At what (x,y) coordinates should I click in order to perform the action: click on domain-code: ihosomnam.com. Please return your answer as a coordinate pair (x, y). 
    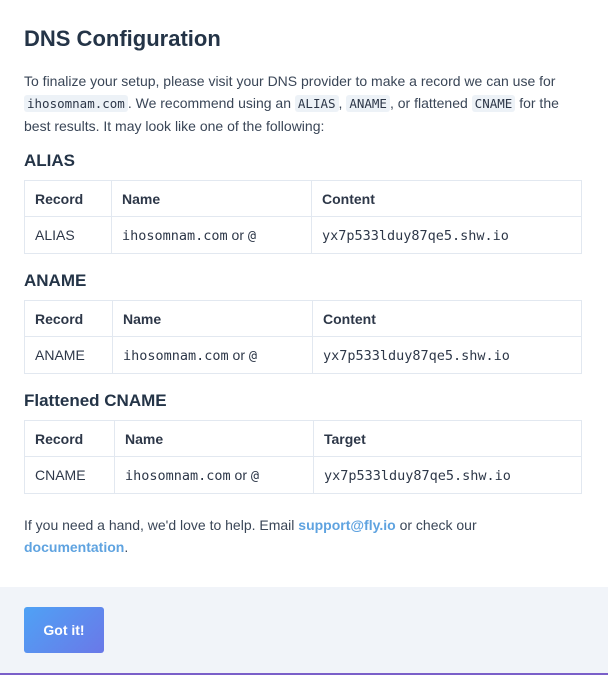
    Looking at the image, I should click on (76, 103).